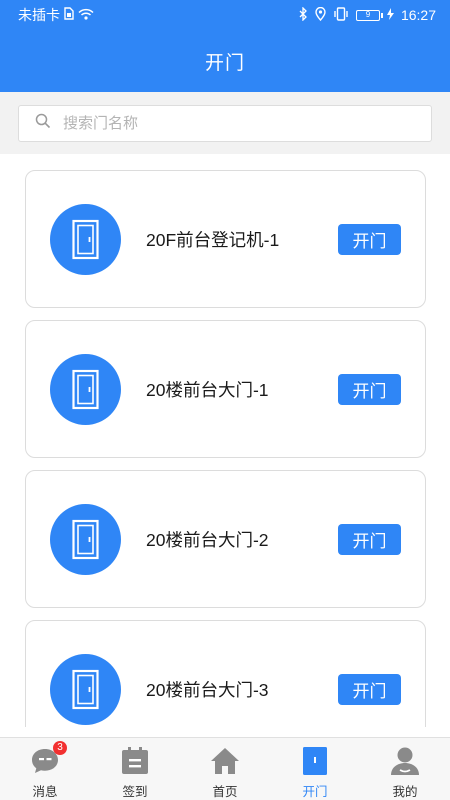  What do you see at coordinates (45, 792) in the screenshot?
I see `tab-label: 消息` at bounding box center [45, 792].